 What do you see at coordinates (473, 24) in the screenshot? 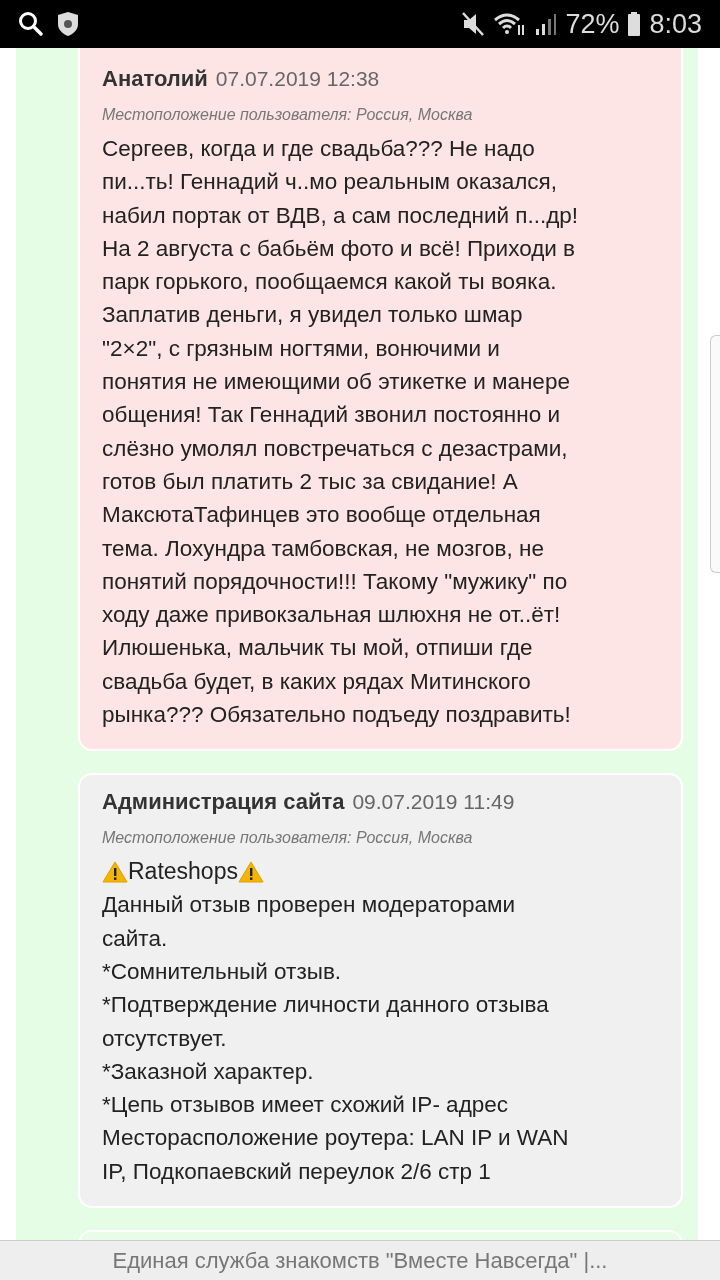
I see `mute-icon` at bounding box center [473, 24].